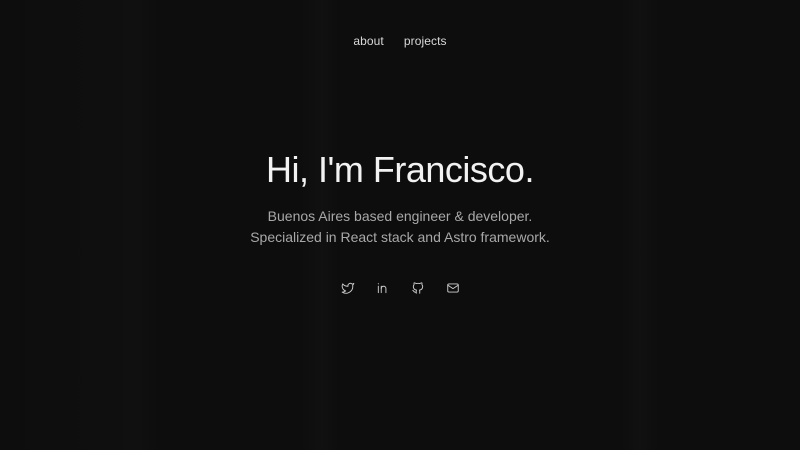  I want to click on mail-icon, so click(453, 288).